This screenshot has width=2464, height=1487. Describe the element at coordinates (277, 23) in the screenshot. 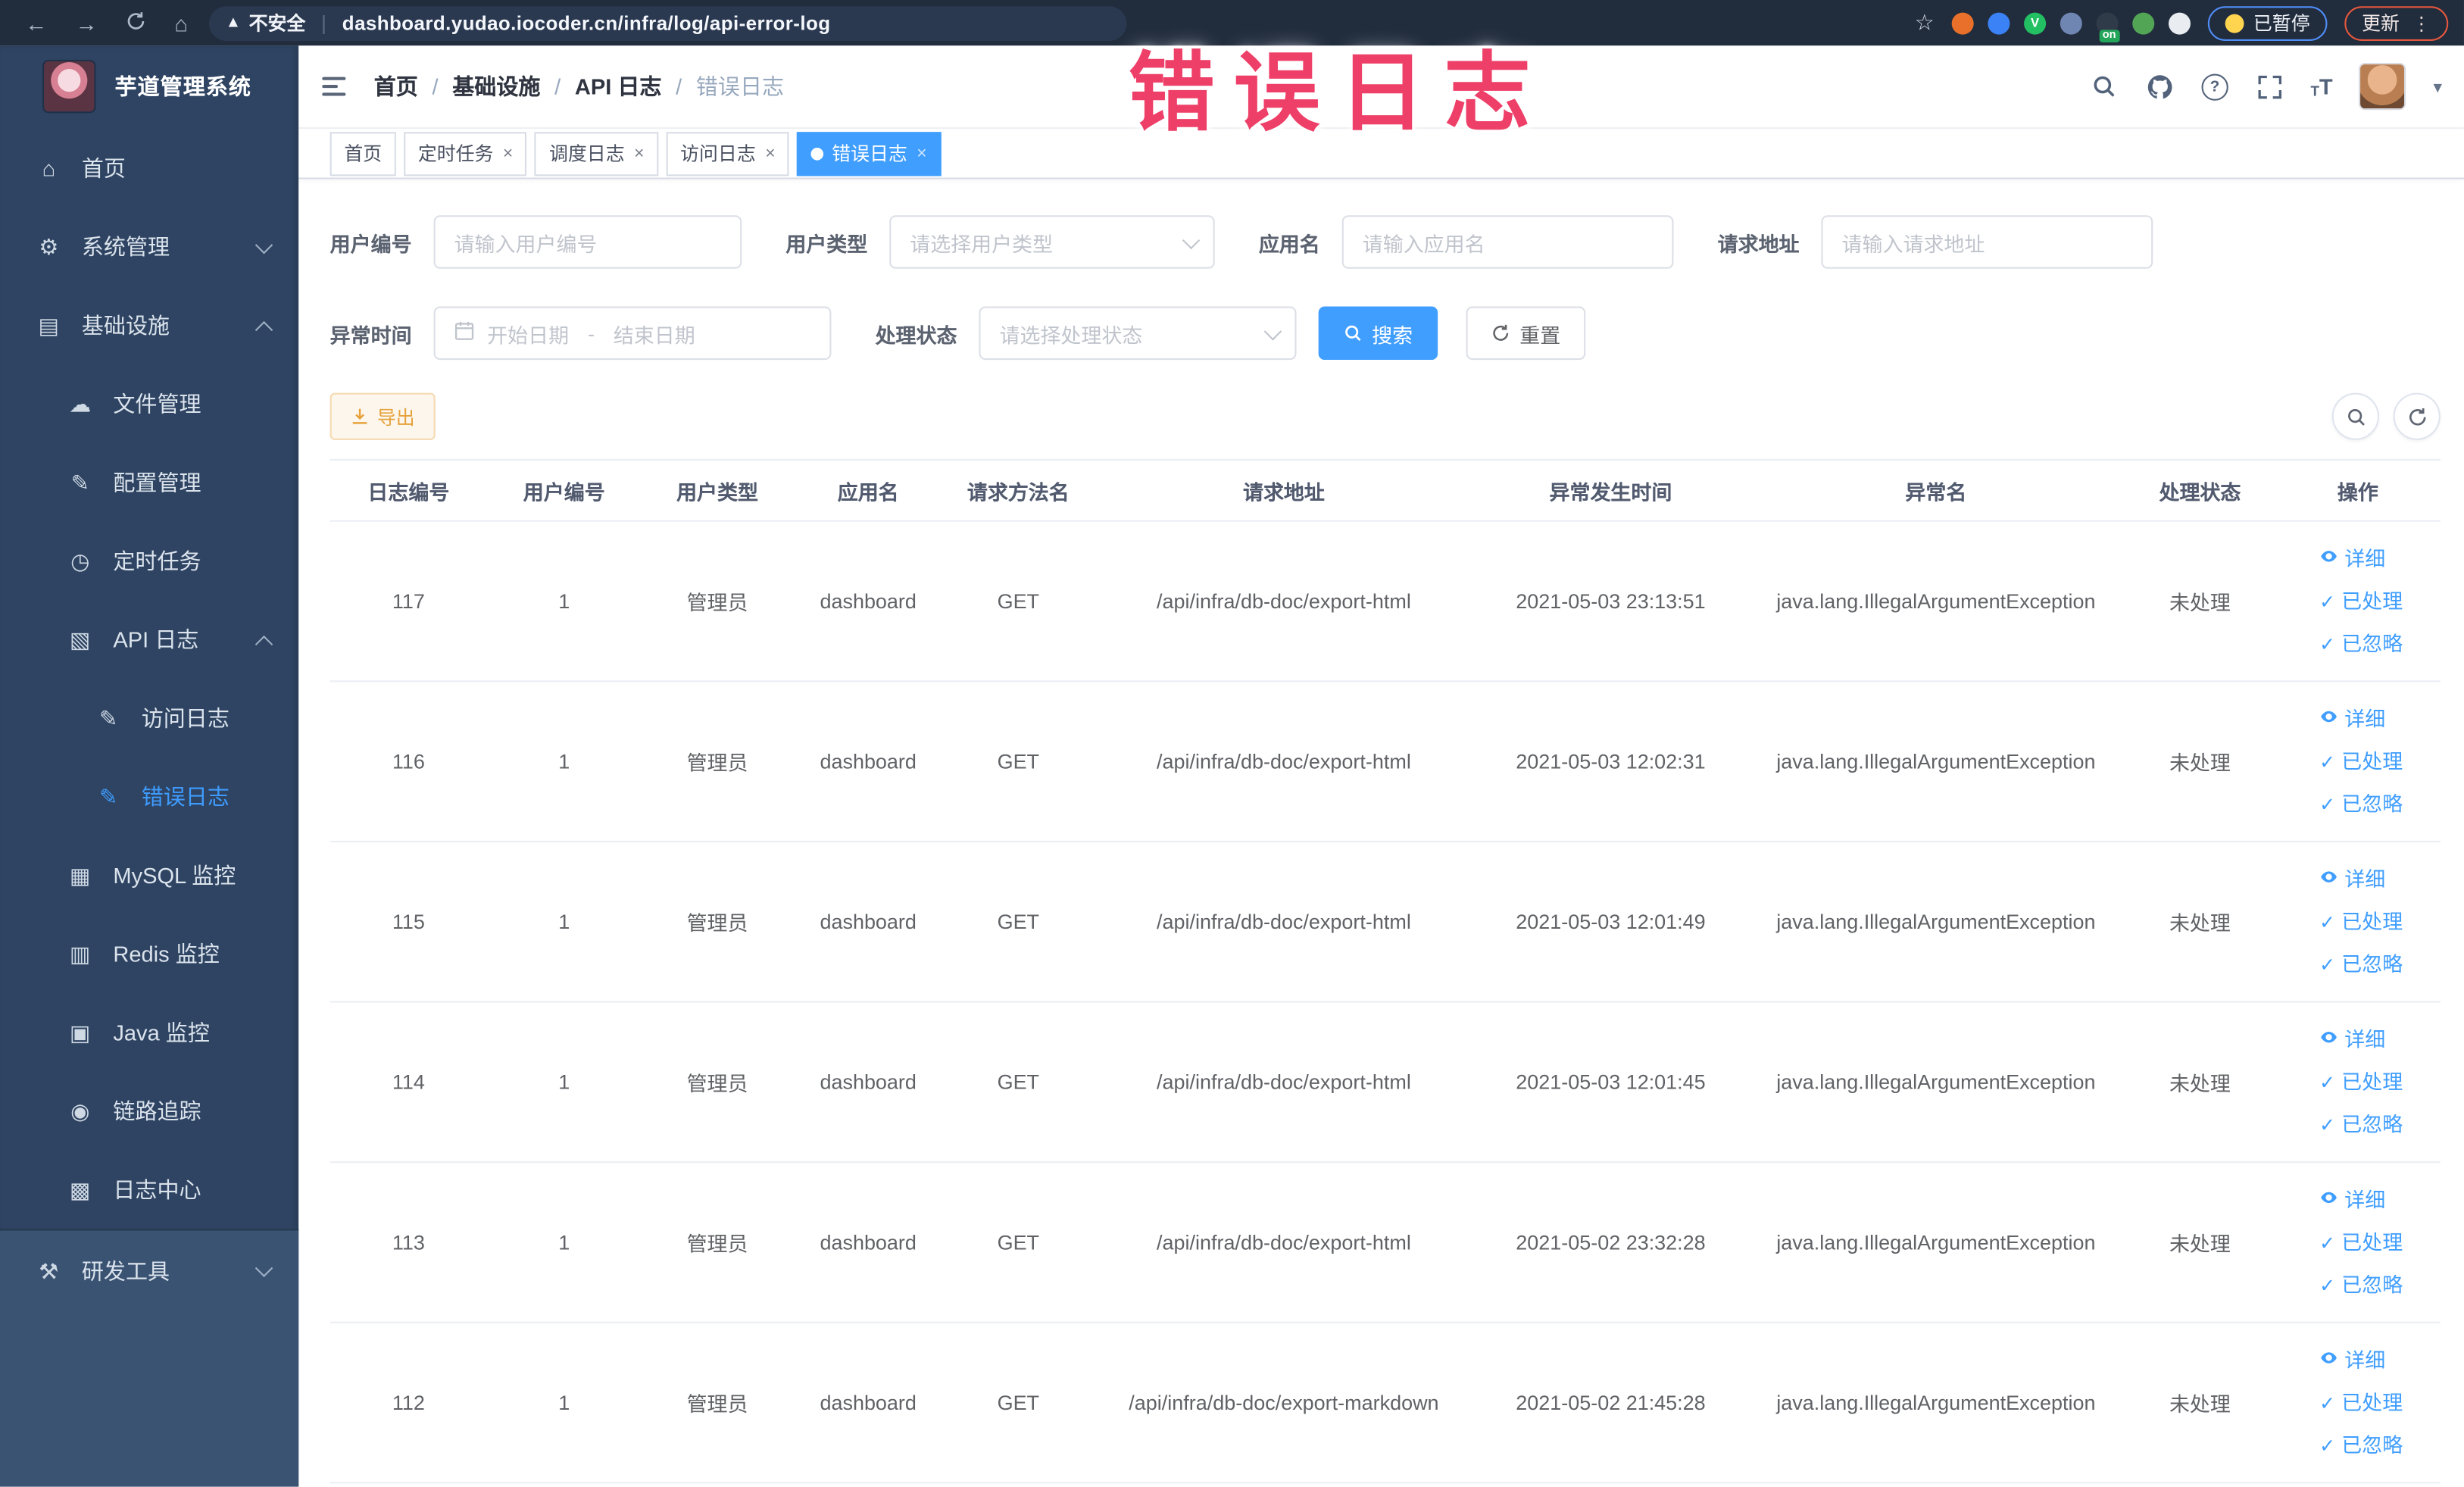

I see `security-label: 不安全` at that location.